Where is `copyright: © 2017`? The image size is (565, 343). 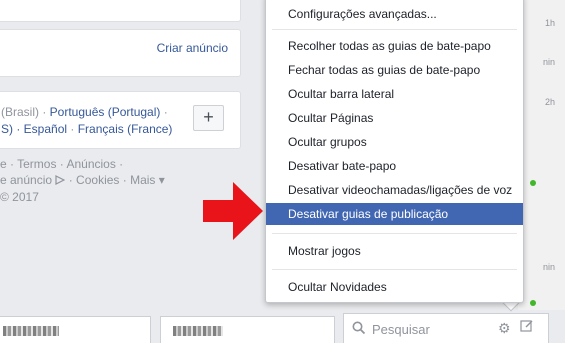
copyright: © 2017 is located at coordinates (19, 197).